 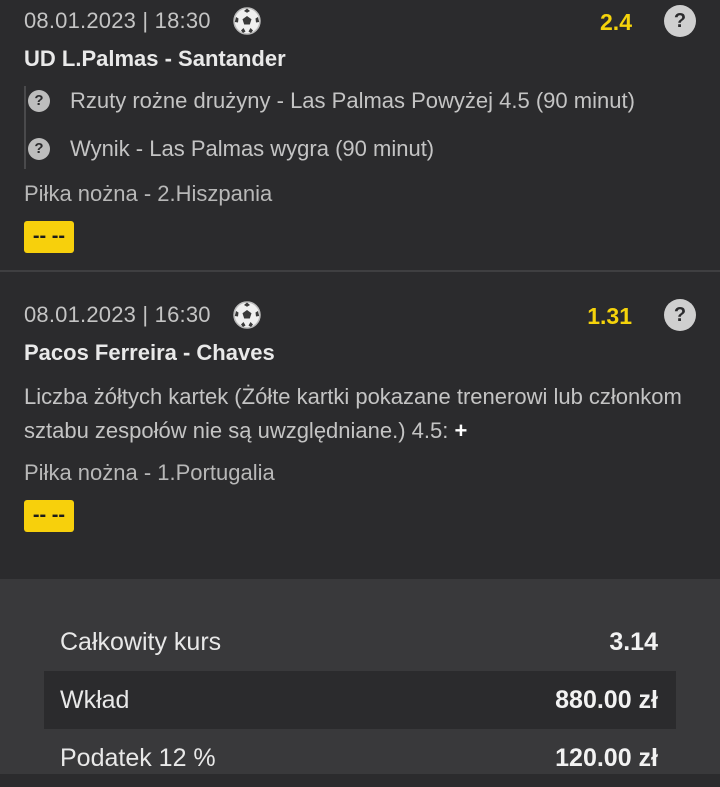 What do you see at coordinates (461, 430) in the screenshot?
I see `selection-mark: +` at bounding box center [461, 430].